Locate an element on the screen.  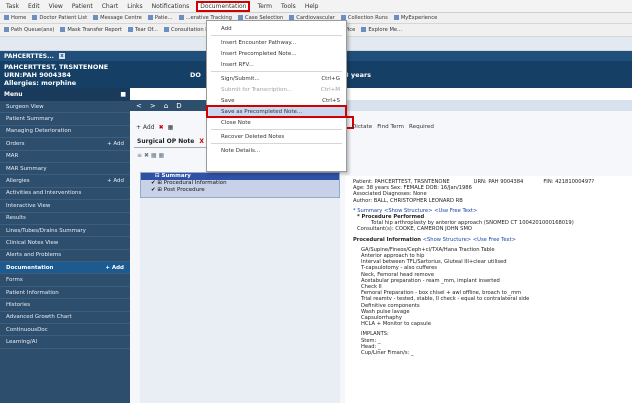
sidebar-item-label: Learning/Al is located at coordinates (22, 342).